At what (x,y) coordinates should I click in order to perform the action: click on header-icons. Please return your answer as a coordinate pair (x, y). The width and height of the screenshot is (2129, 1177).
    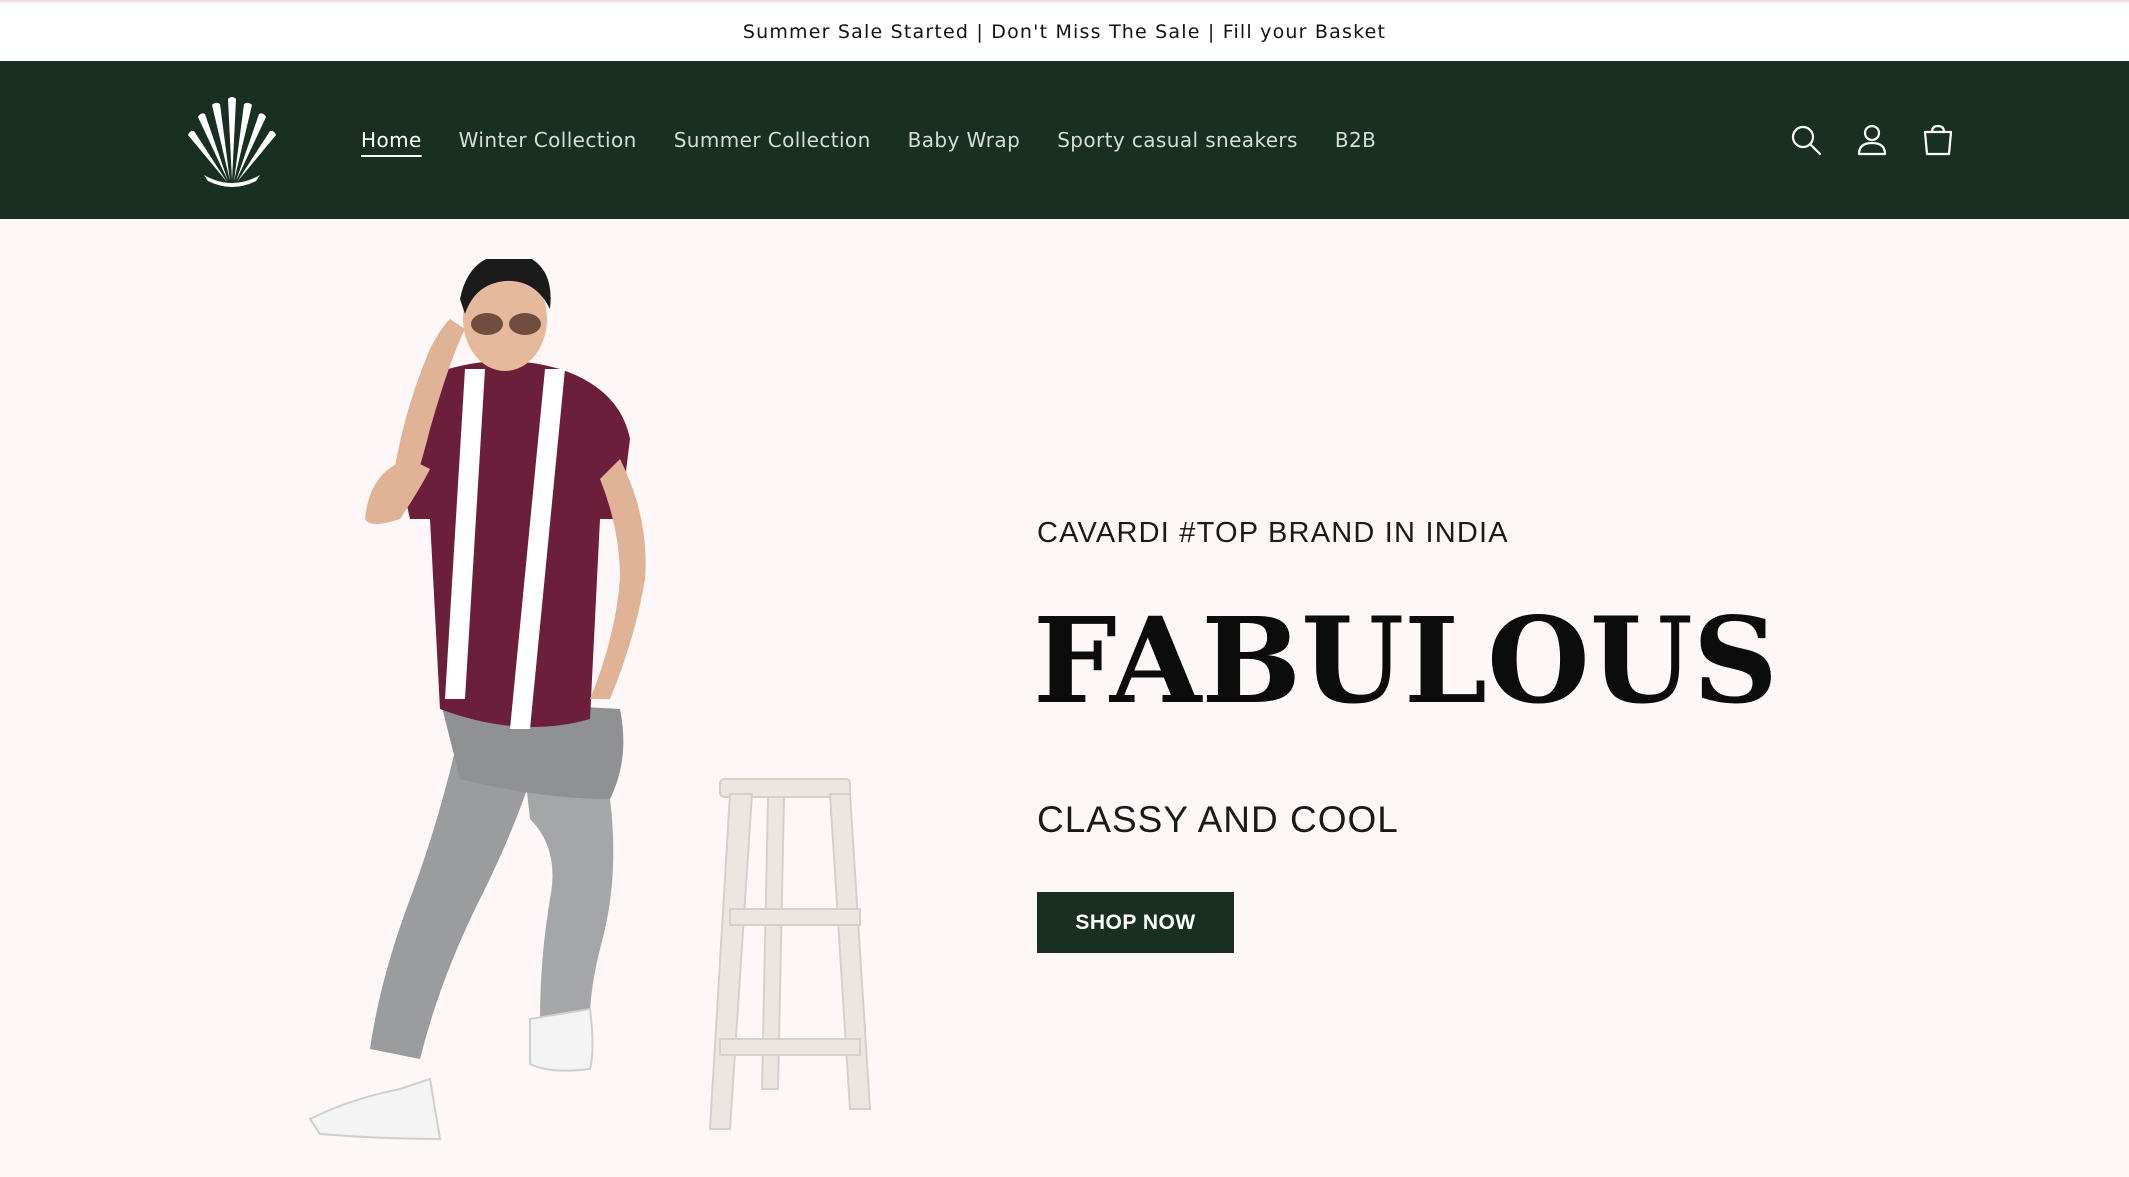
    Looking at the image, I should click on (1872, 140).